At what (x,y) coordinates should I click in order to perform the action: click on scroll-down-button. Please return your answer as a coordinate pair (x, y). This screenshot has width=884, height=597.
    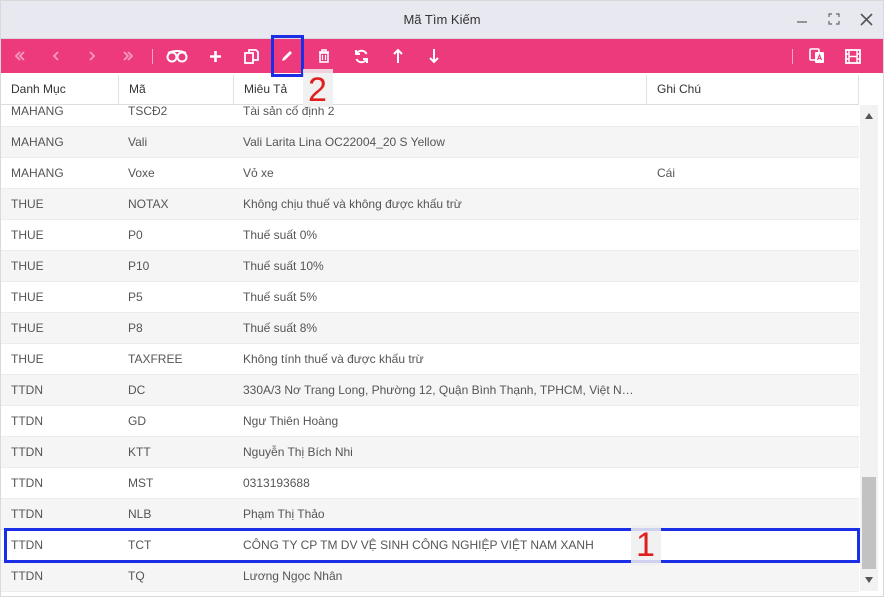
    Looking at the image, I should click on (869, 580).